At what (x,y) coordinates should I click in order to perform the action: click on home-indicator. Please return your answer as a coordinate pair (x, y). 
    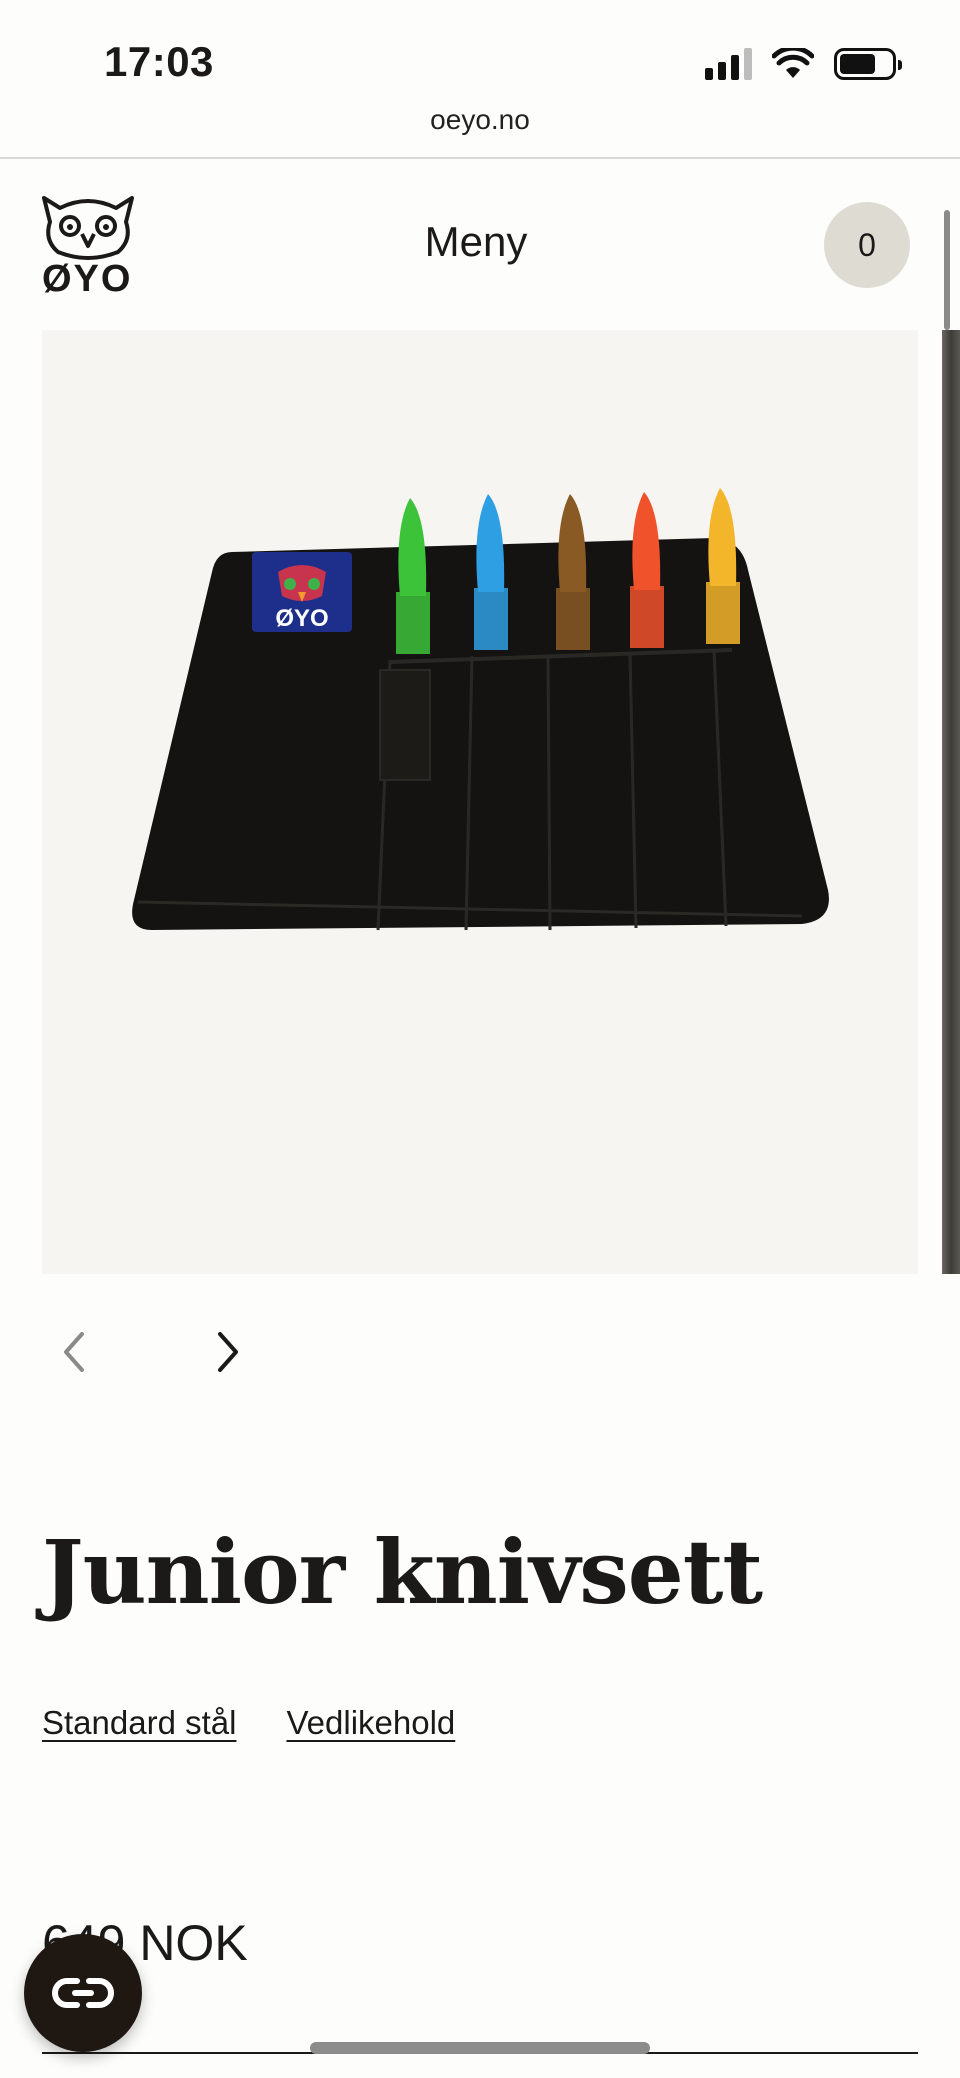
    Looking at the image, I should click on (480, 2048).